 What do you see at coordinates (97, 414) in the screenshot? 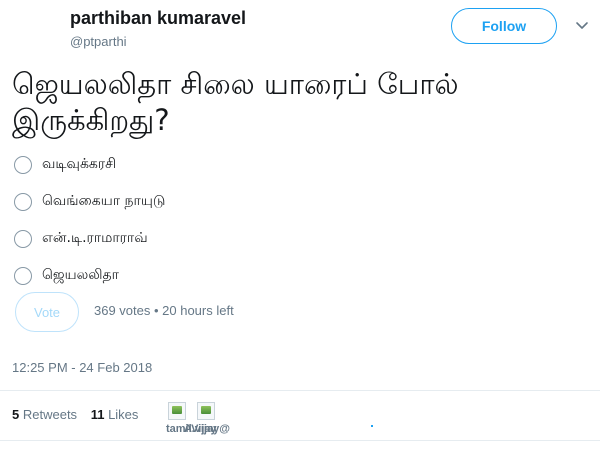
I see `likes-count: 11` at bounding box center [97, 414].